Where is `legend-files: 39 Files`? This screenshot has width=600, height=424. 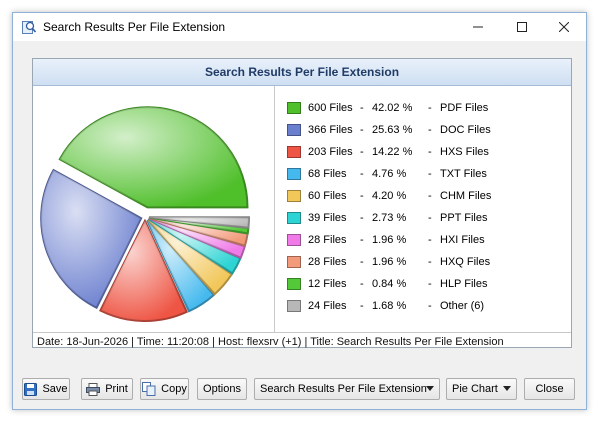 legend-files: 39 Files is located at coordinates (327, 218).